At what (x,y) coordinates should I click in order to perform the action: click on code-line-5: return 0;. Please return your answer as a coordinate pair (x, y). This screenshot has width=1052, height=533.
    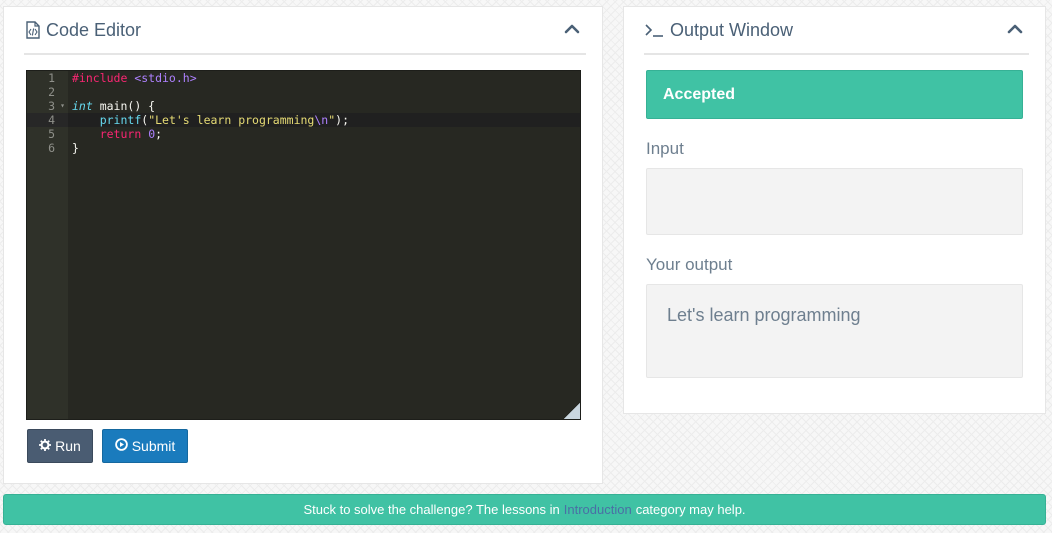
    Looking at the image, I should click on (324, 134).